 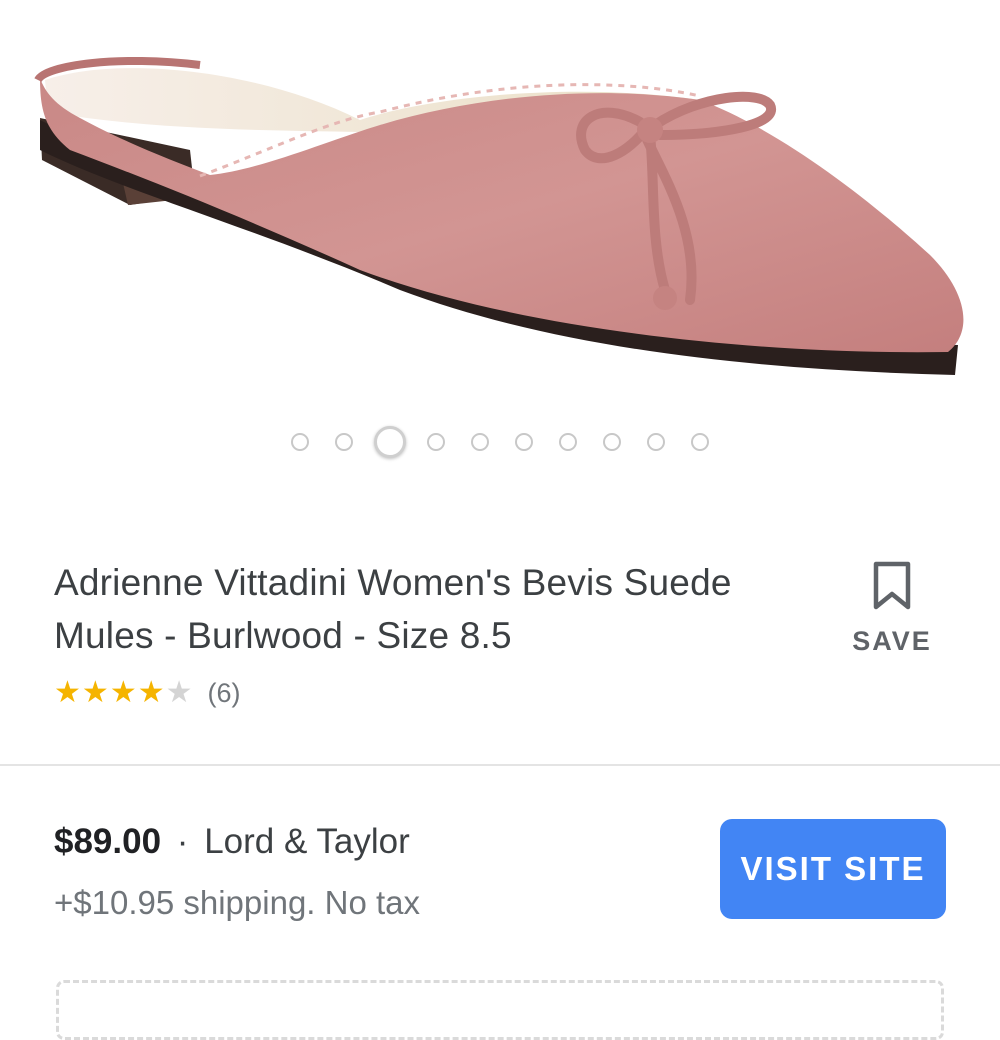 I want to click on store-name: Lord & Taylor, so click(x=307, y=841).